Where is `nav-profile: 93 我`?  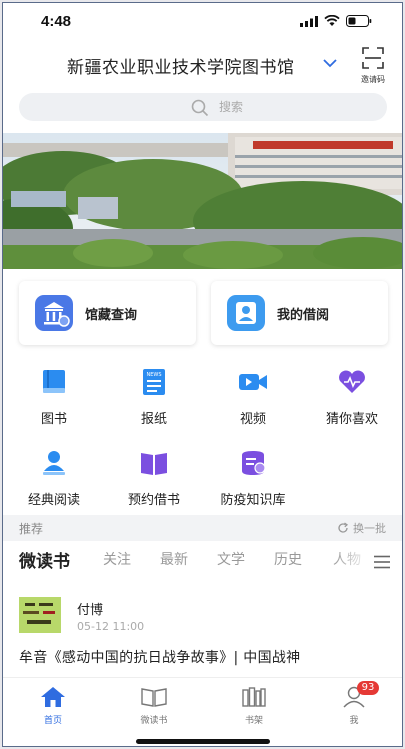 nav-profile: 93 我 is located at coordinates (354, 703).